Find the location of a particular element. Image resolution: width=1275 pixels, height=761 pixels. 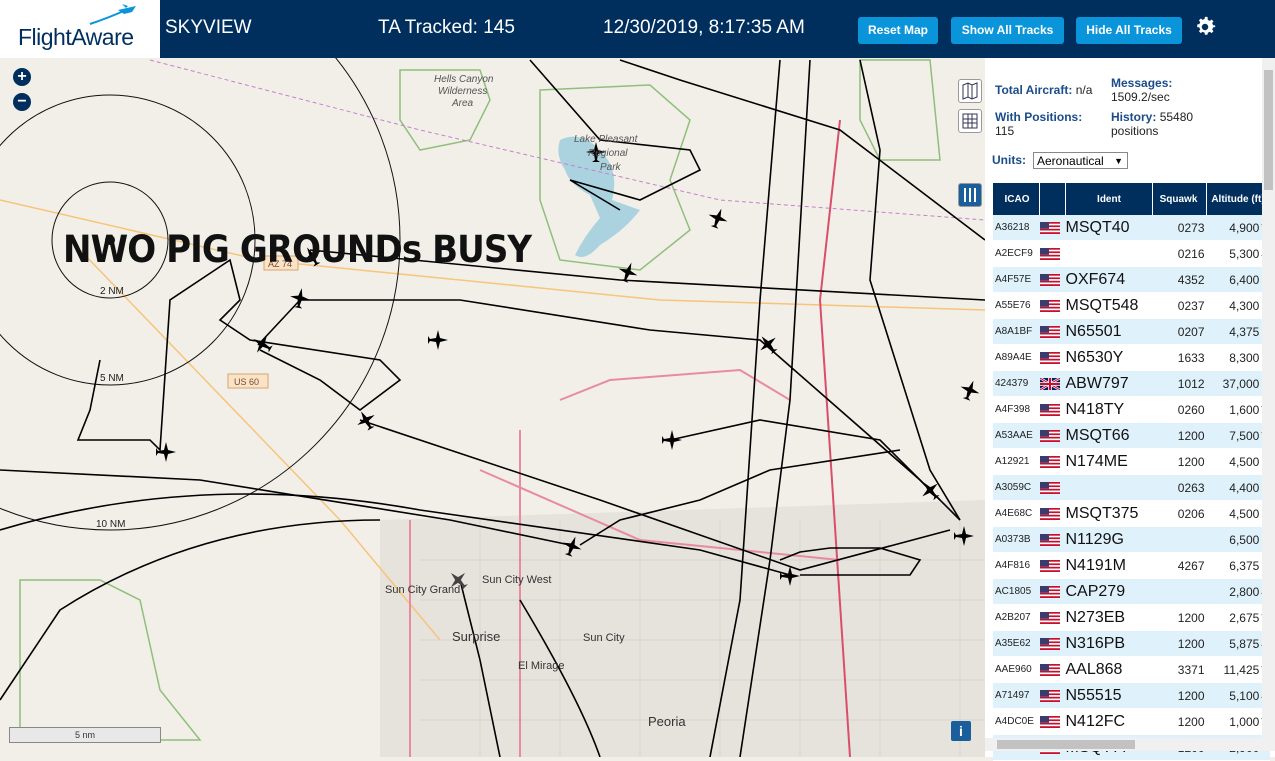

range-label: 5 NM is located at coordinates (112, 378).